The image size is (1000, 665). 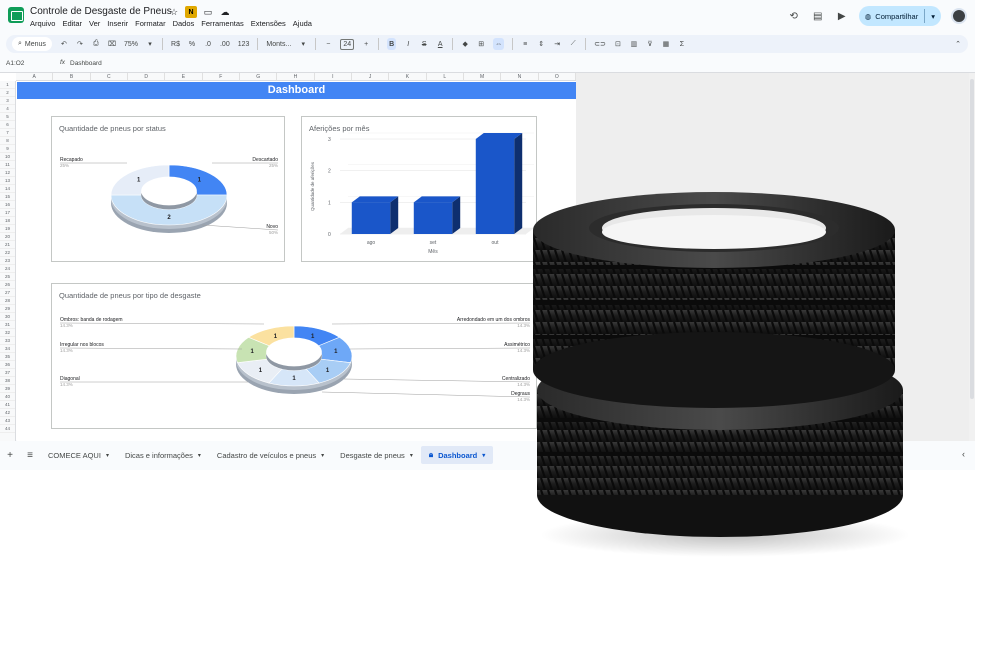 What do you see at coordinates (131, 44) in the screenshot?
I see `zoom-select: 75%` at bounding box center [131, 44].